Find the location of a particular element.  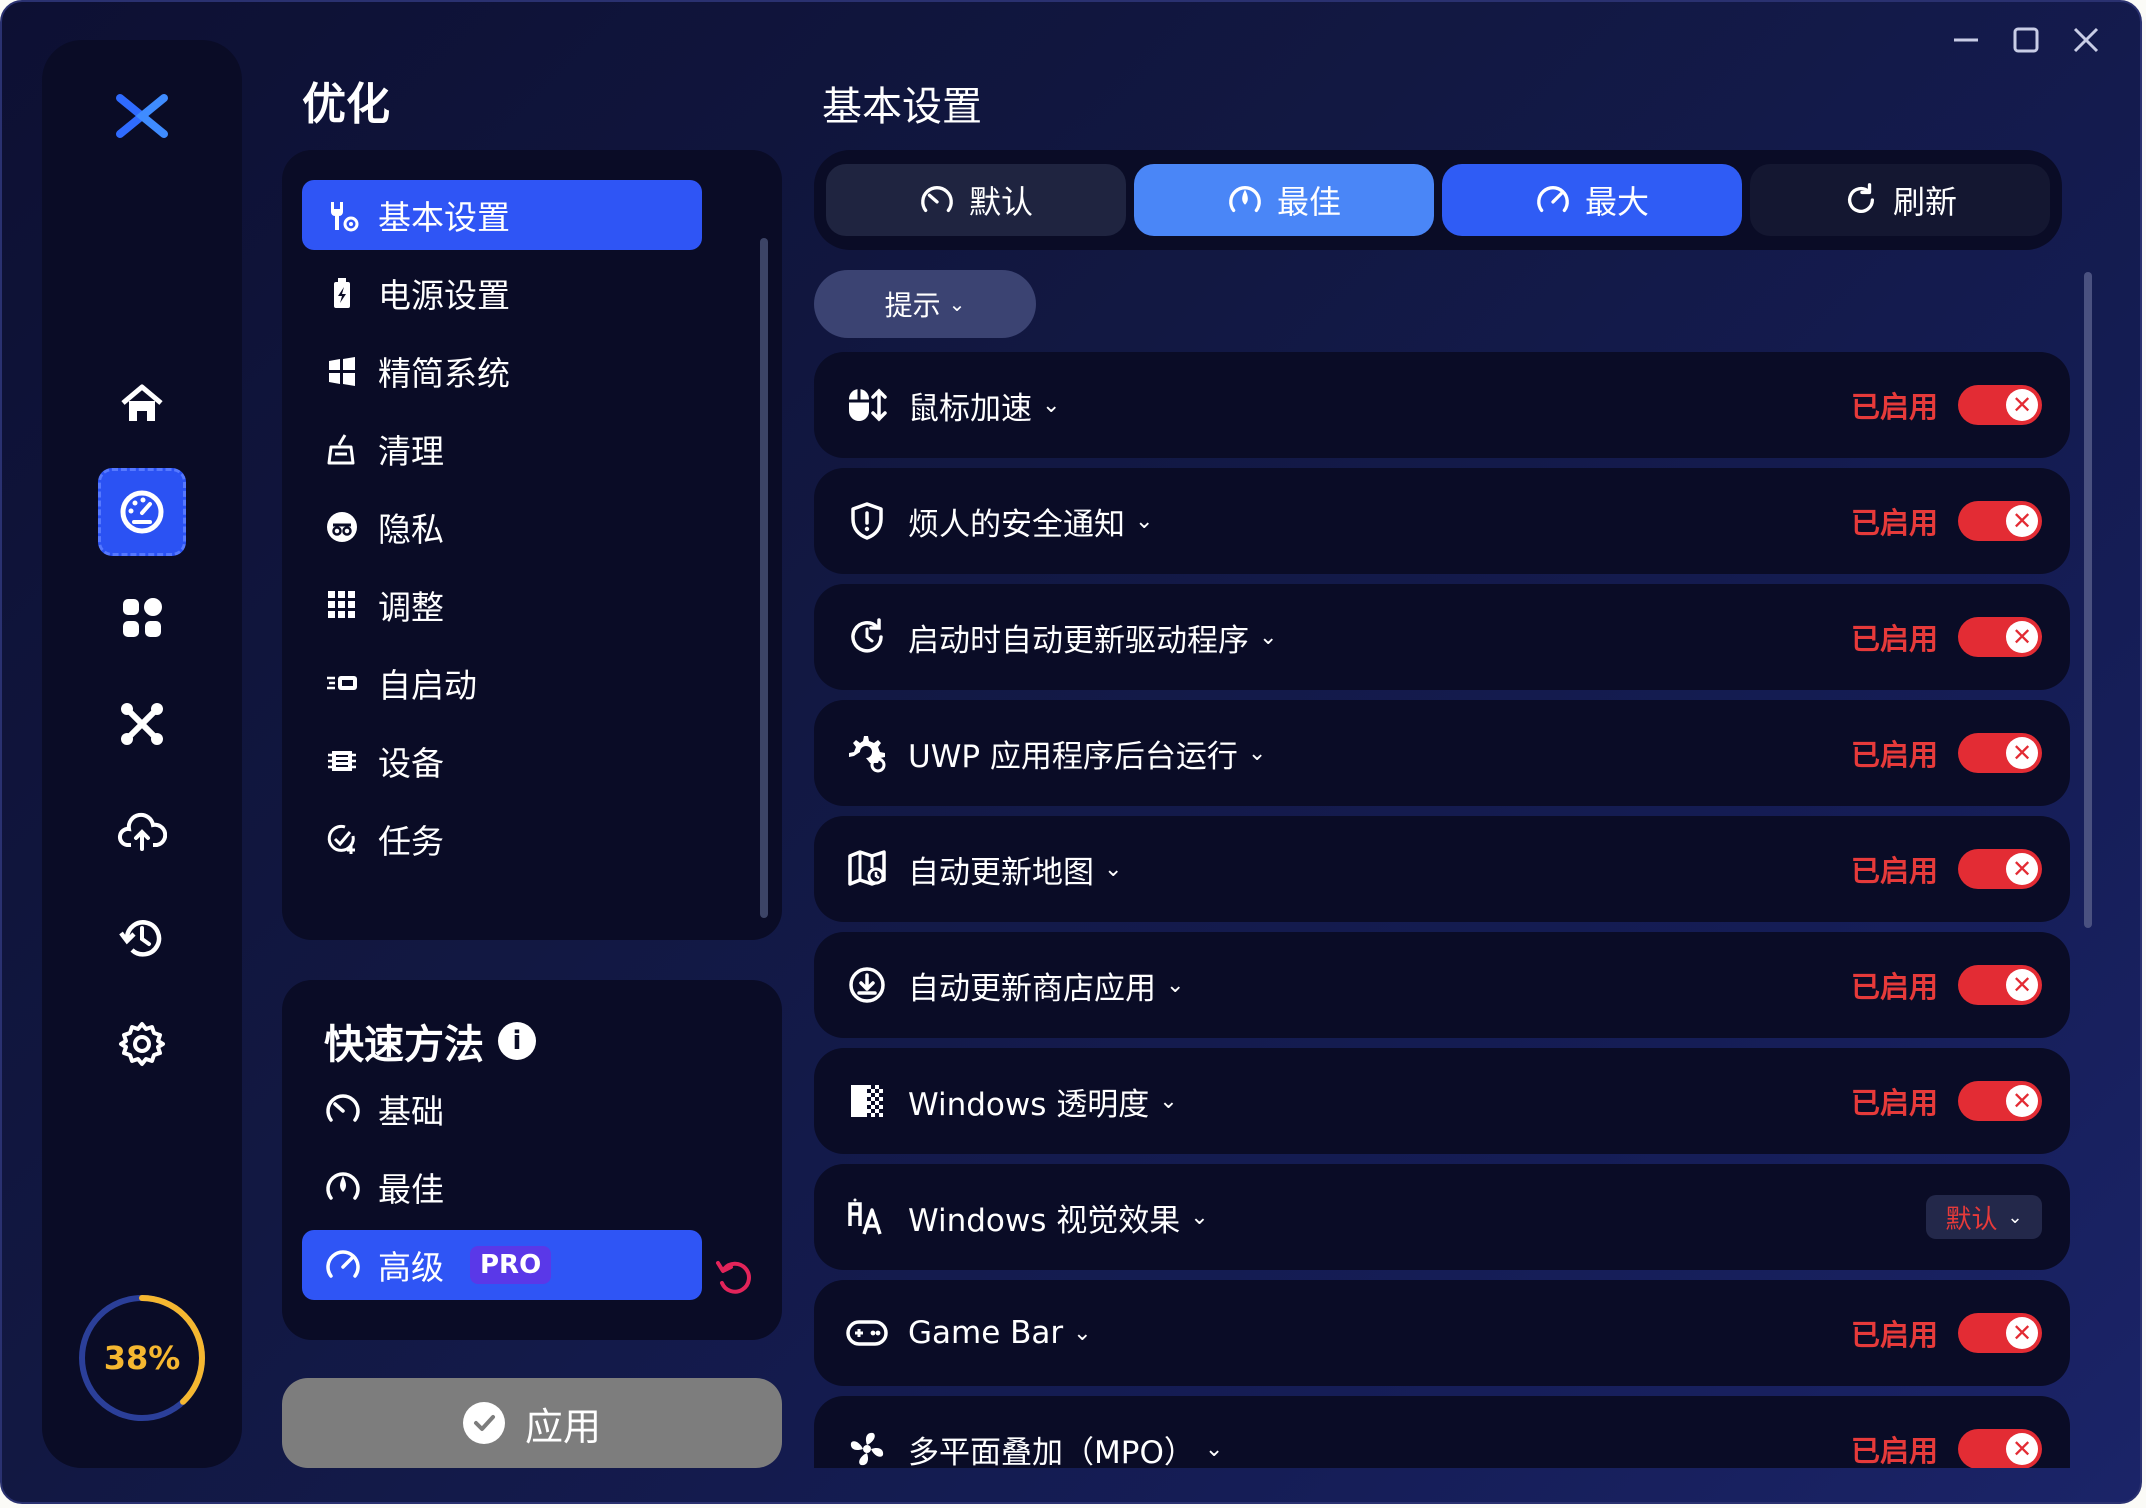

dashboard-icon is located at coordinates (142, 512).